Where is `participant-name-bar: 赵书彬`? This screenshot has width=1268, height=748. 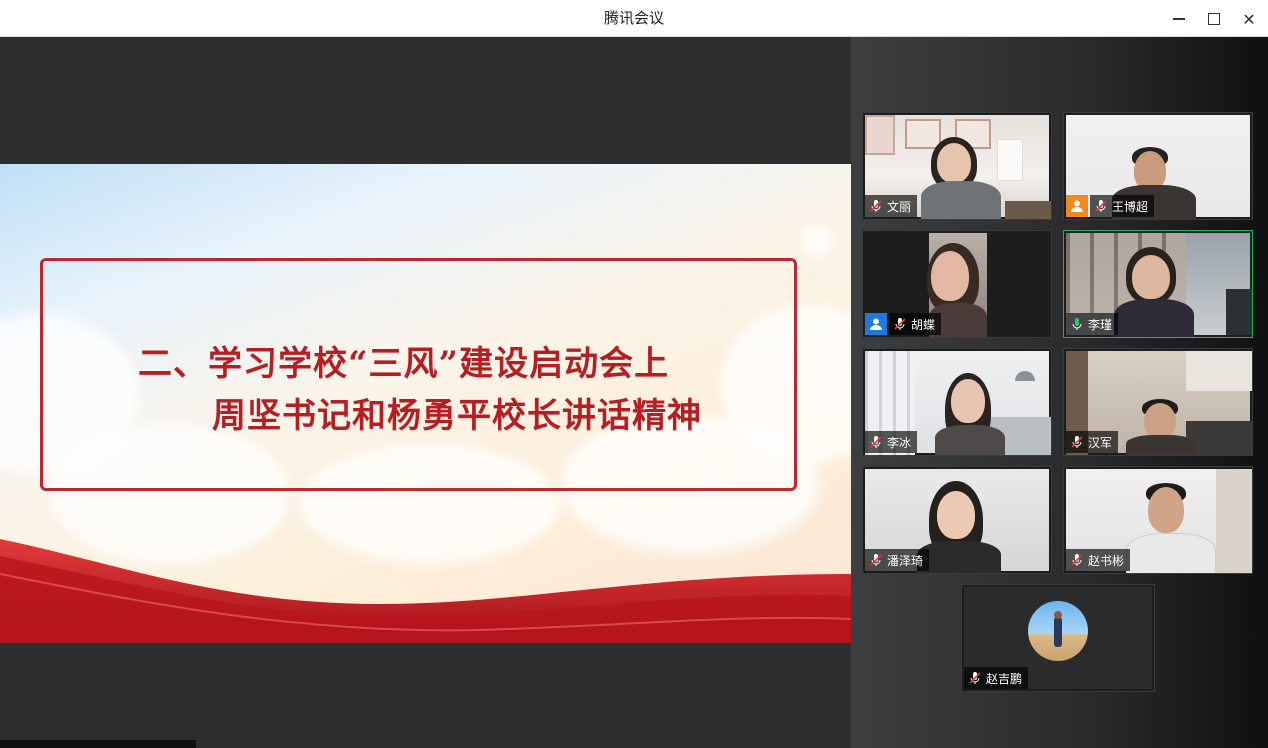
participant-name-bar: 赵书彬 is located at coordinates (1098, 560).